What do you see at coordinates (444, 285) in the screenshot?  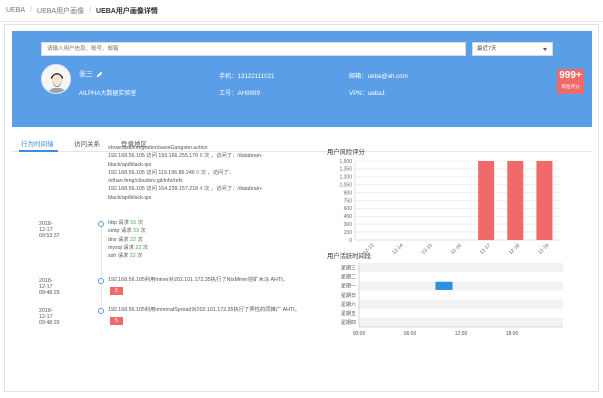 I see `heatmap-cell` at bounding box center [444, 285].